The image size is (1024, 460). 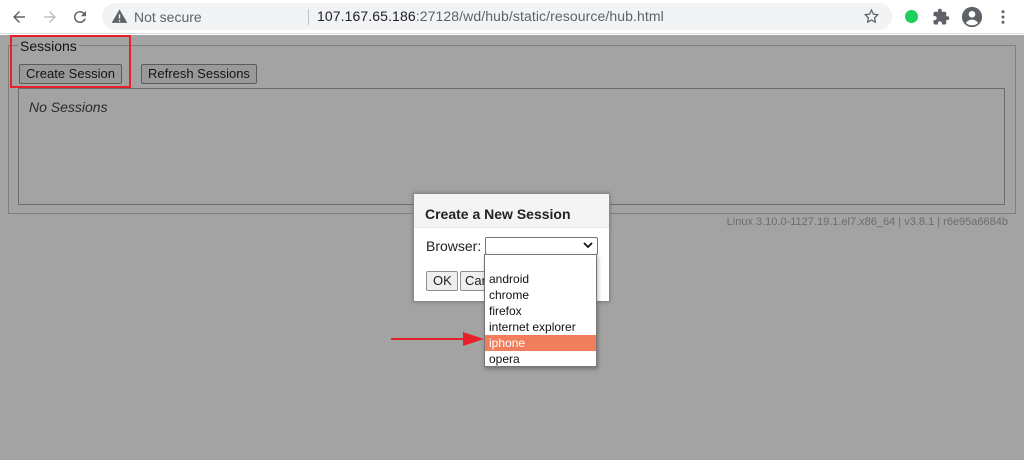 I want to click on option-opera: opera, so click(x=540, y=359).